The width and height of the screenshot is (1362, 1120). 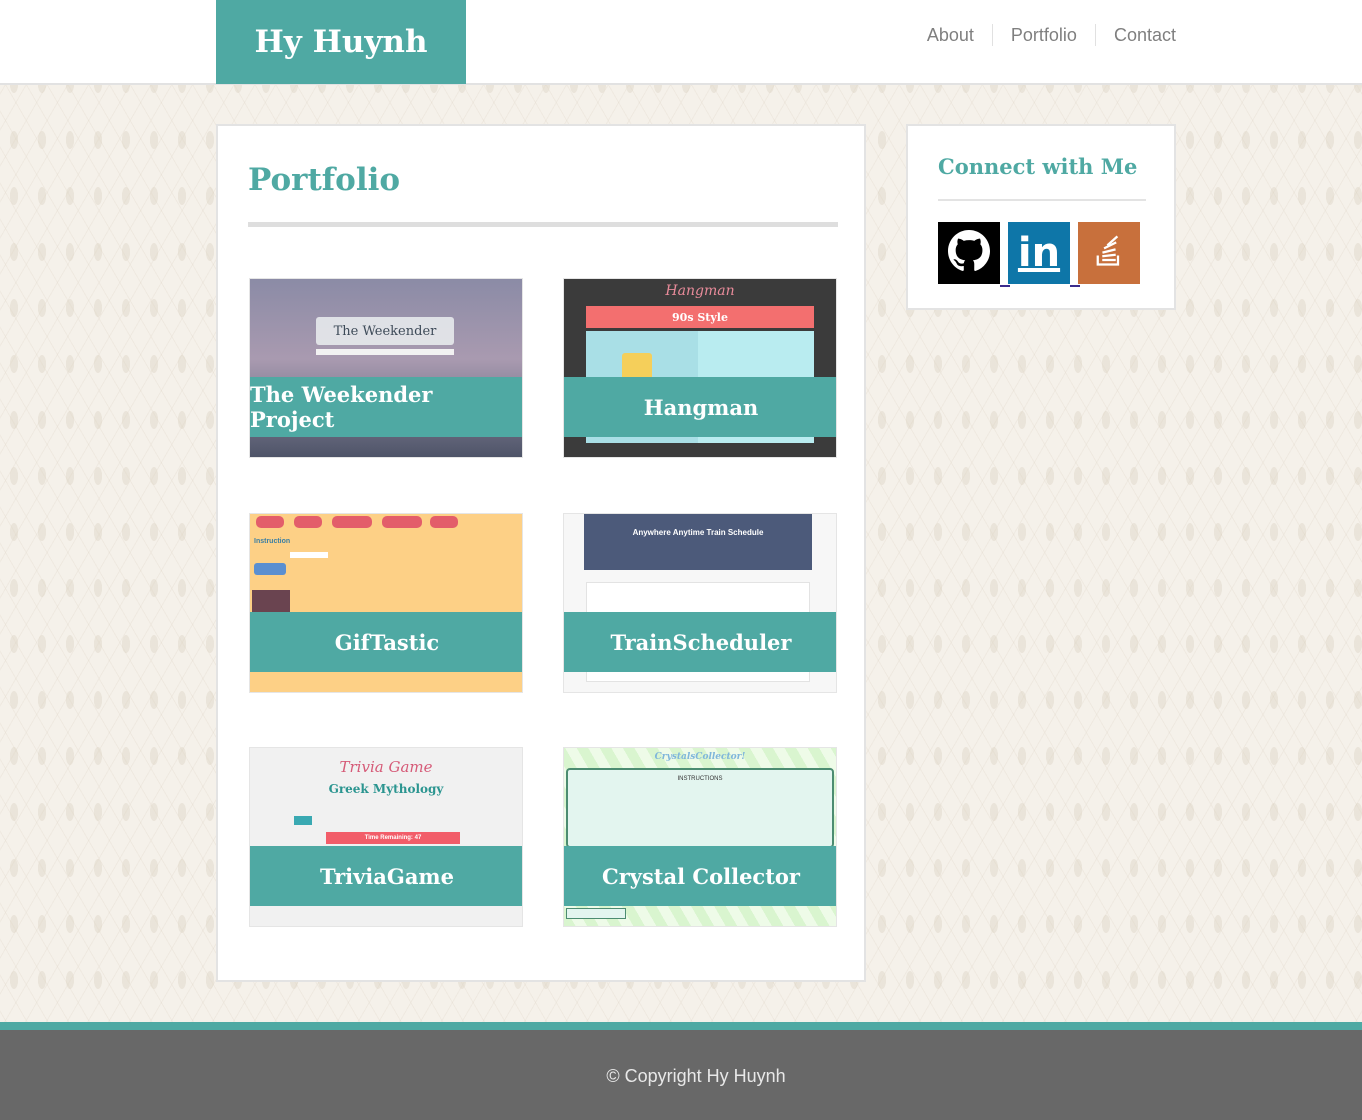 I want to click on connect-card: Connect with Me in, so click(x=1041, y=217).